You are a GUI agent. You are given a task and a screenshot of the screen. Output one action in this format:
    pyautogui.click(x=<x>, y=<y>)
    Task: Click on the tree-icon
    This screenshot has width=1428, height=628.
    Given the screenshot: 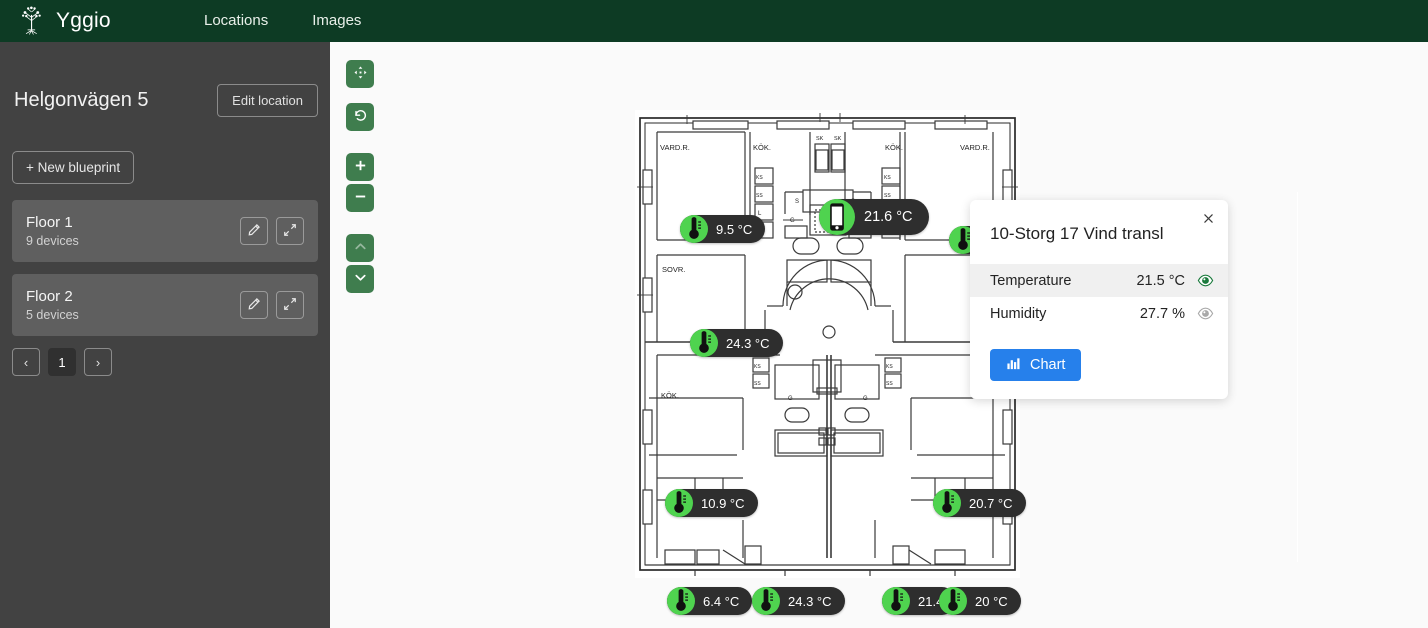 What is the action you would take?
    pyautogui.click(x=31, y=21)
    